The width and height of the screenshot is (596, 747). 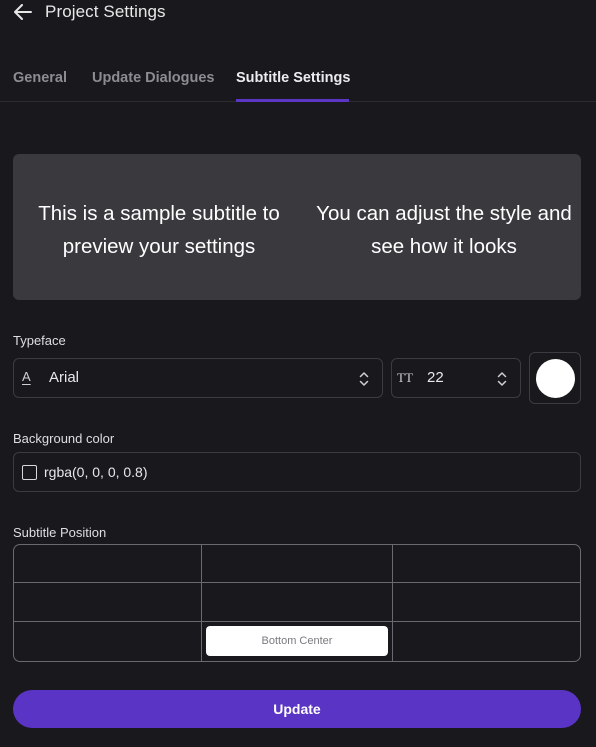 I want to click on position-bottom-center: Bottom Center, so click(x=297, y=641).